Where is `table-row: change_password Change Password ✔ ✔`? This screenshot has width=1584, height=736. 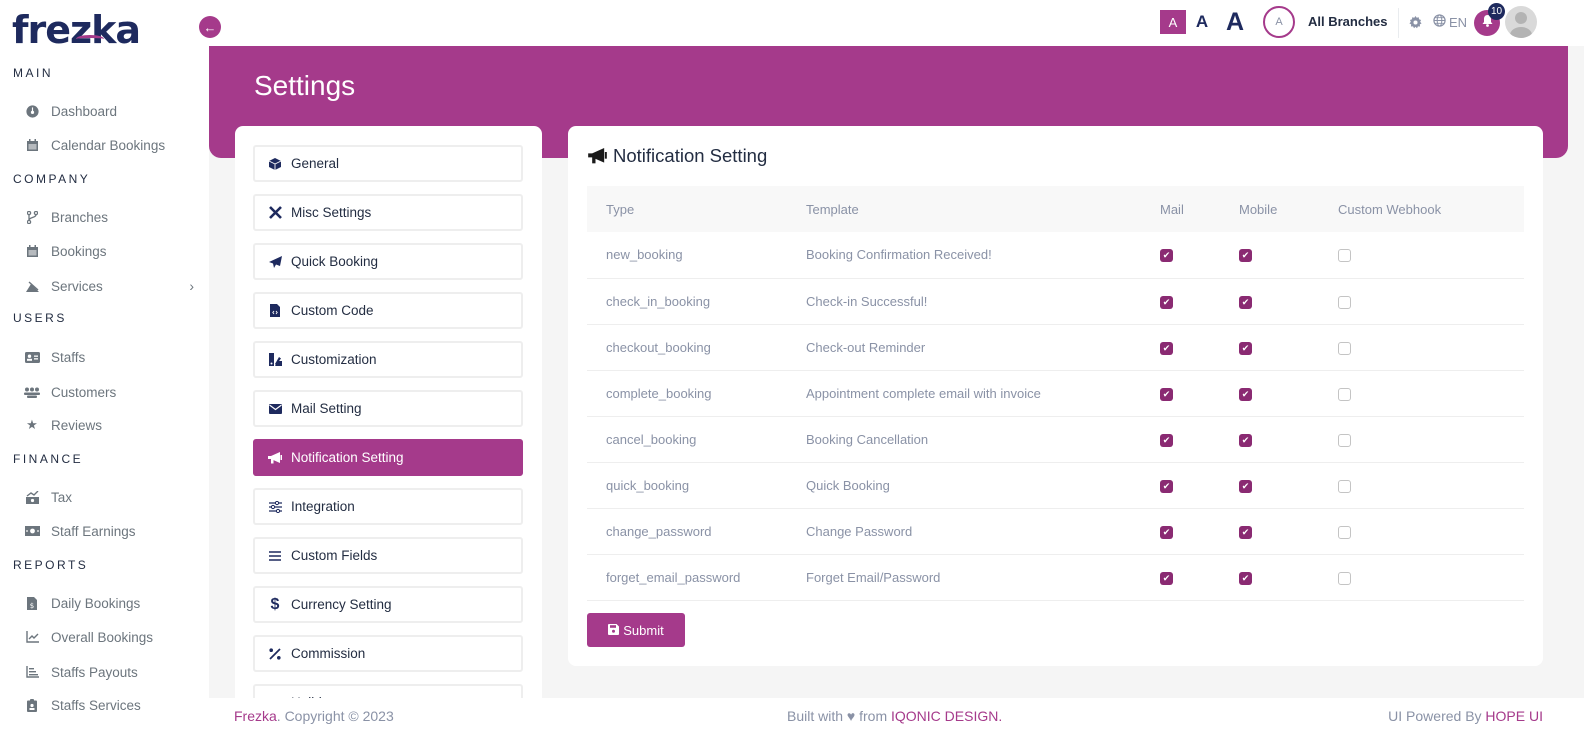 table-row: change_password Change Password ✔ ✔ is located at coordinates (1055, 531).